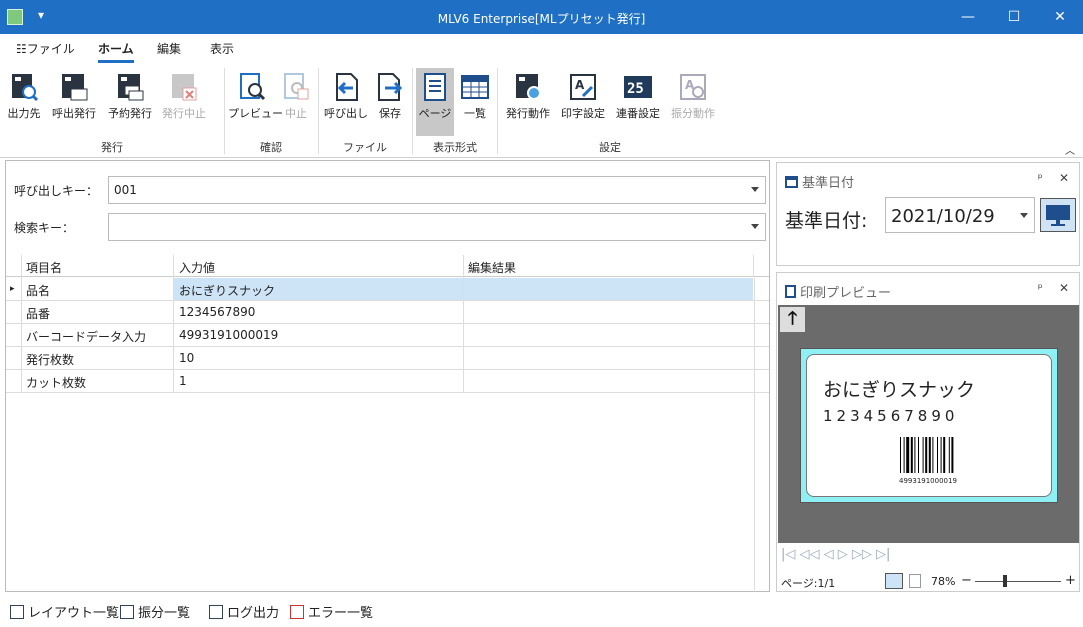  I want to click on preview-stop-icon, so click(296, 87).